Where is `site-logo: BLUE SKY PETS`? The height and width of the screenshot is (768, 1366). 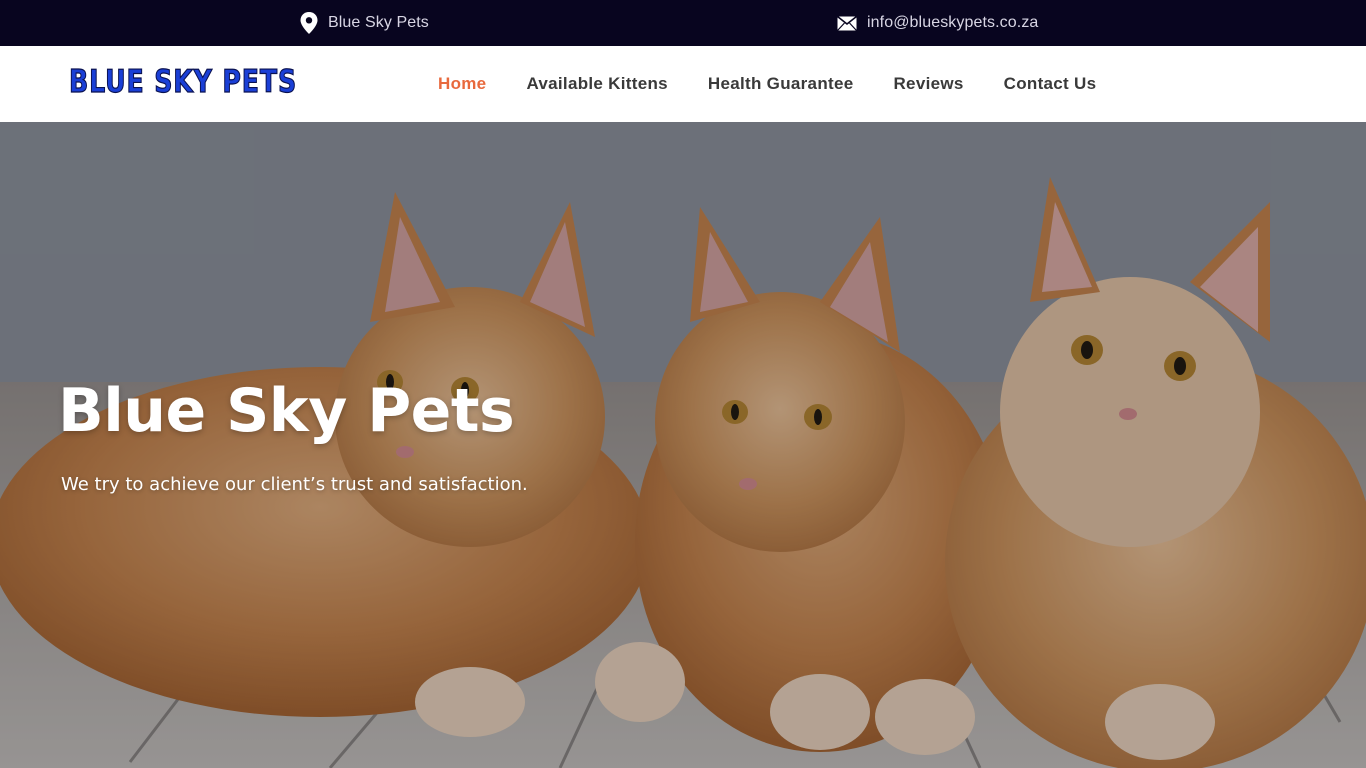
site-logo: BLUE SKY PETS is located at coordinates (184, 81).